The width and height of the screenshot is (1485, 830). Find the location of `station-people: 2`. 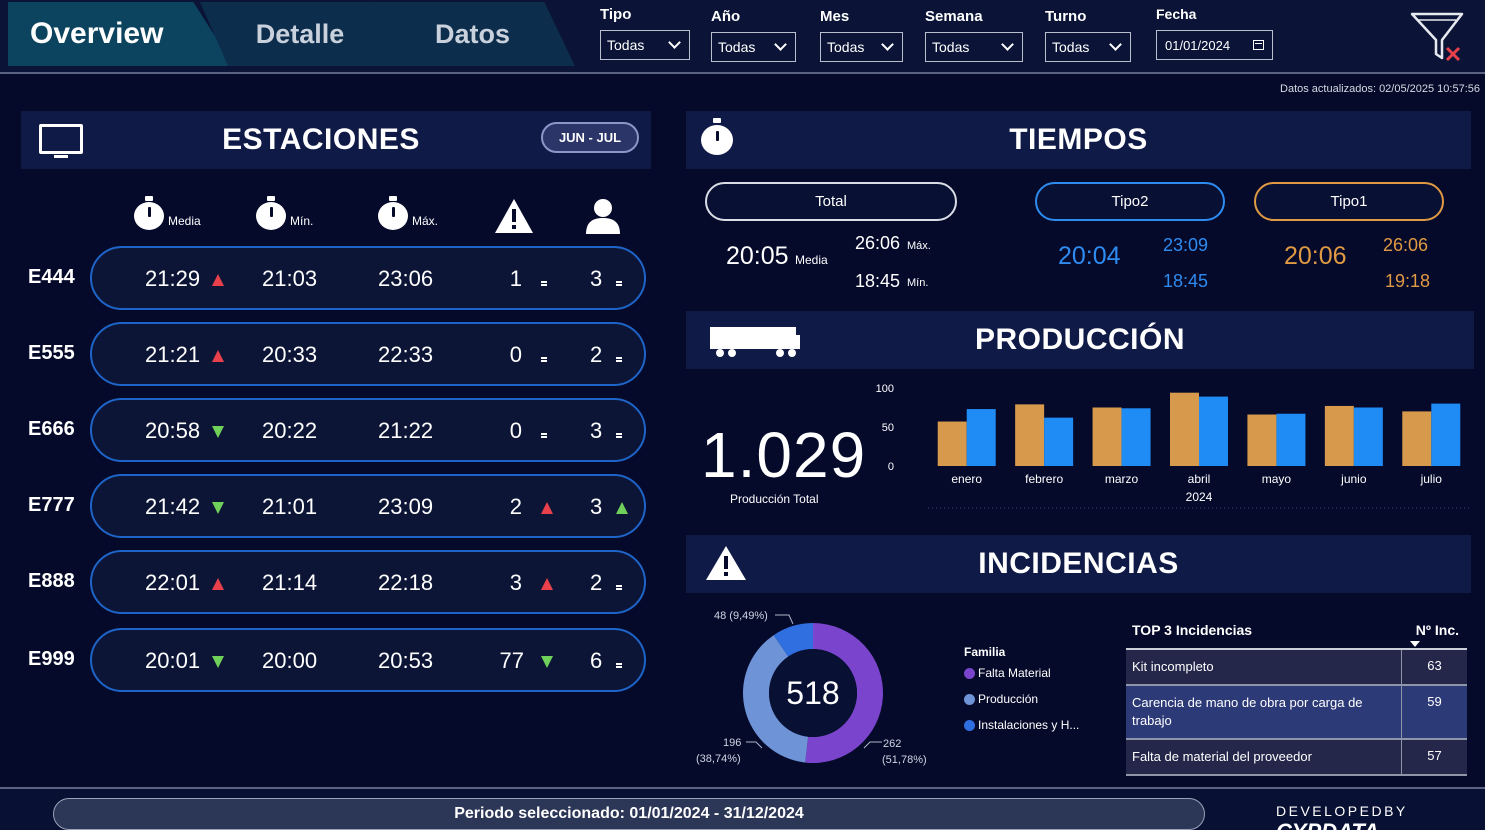

station-people: 2 is located at coordinates (596, 582).